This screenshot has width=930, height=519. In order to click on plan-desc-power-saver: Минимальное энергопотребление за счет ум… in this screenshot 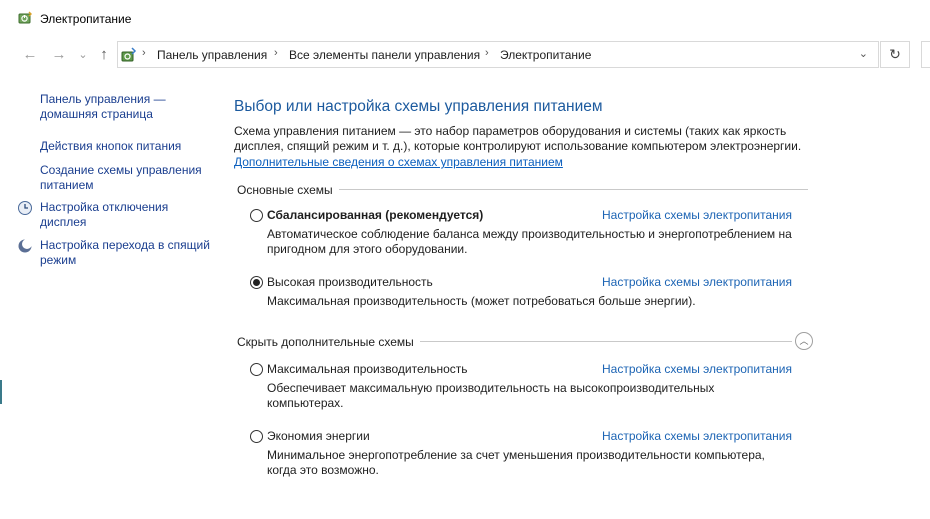, I will do `click(516, 462)`.